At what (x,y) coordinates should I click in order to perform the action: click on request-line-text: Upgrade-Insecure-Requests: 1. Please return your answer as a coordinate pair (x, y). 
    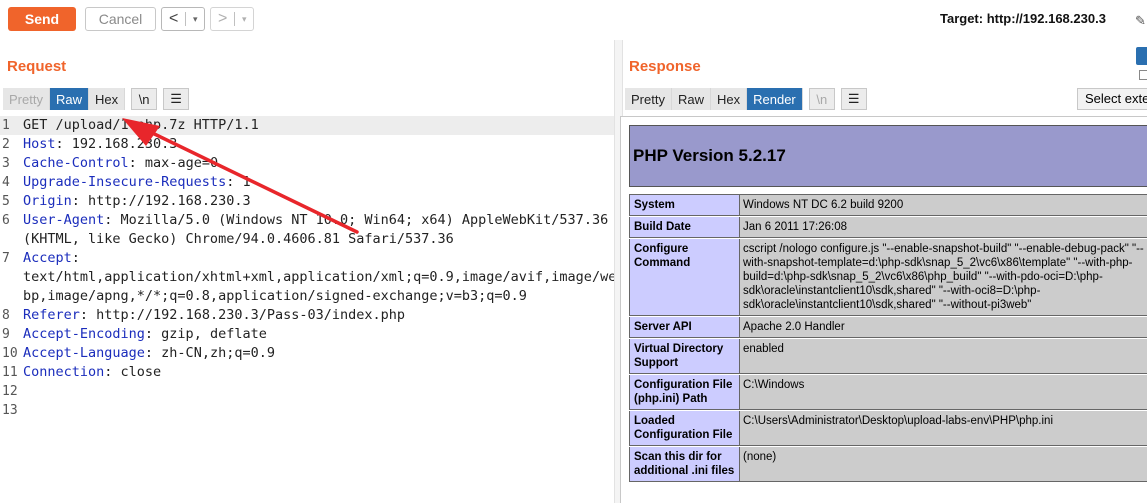
    Looking at the image, I should click on (317, 182).